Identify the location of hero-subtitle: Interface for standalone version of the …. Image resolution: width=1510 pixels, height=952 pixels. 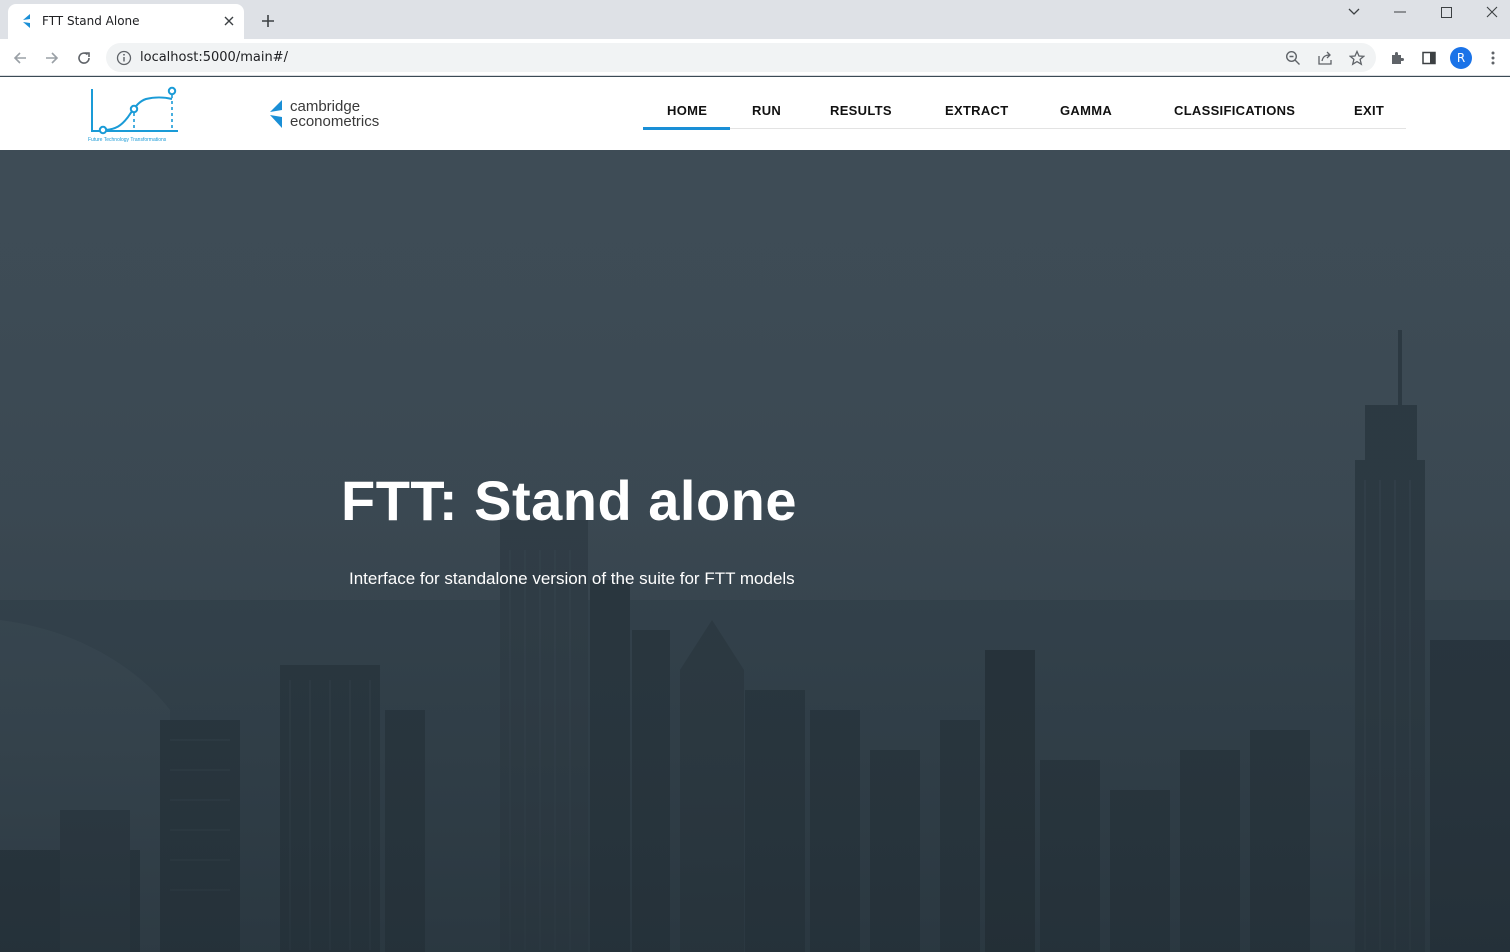
(572, 578).